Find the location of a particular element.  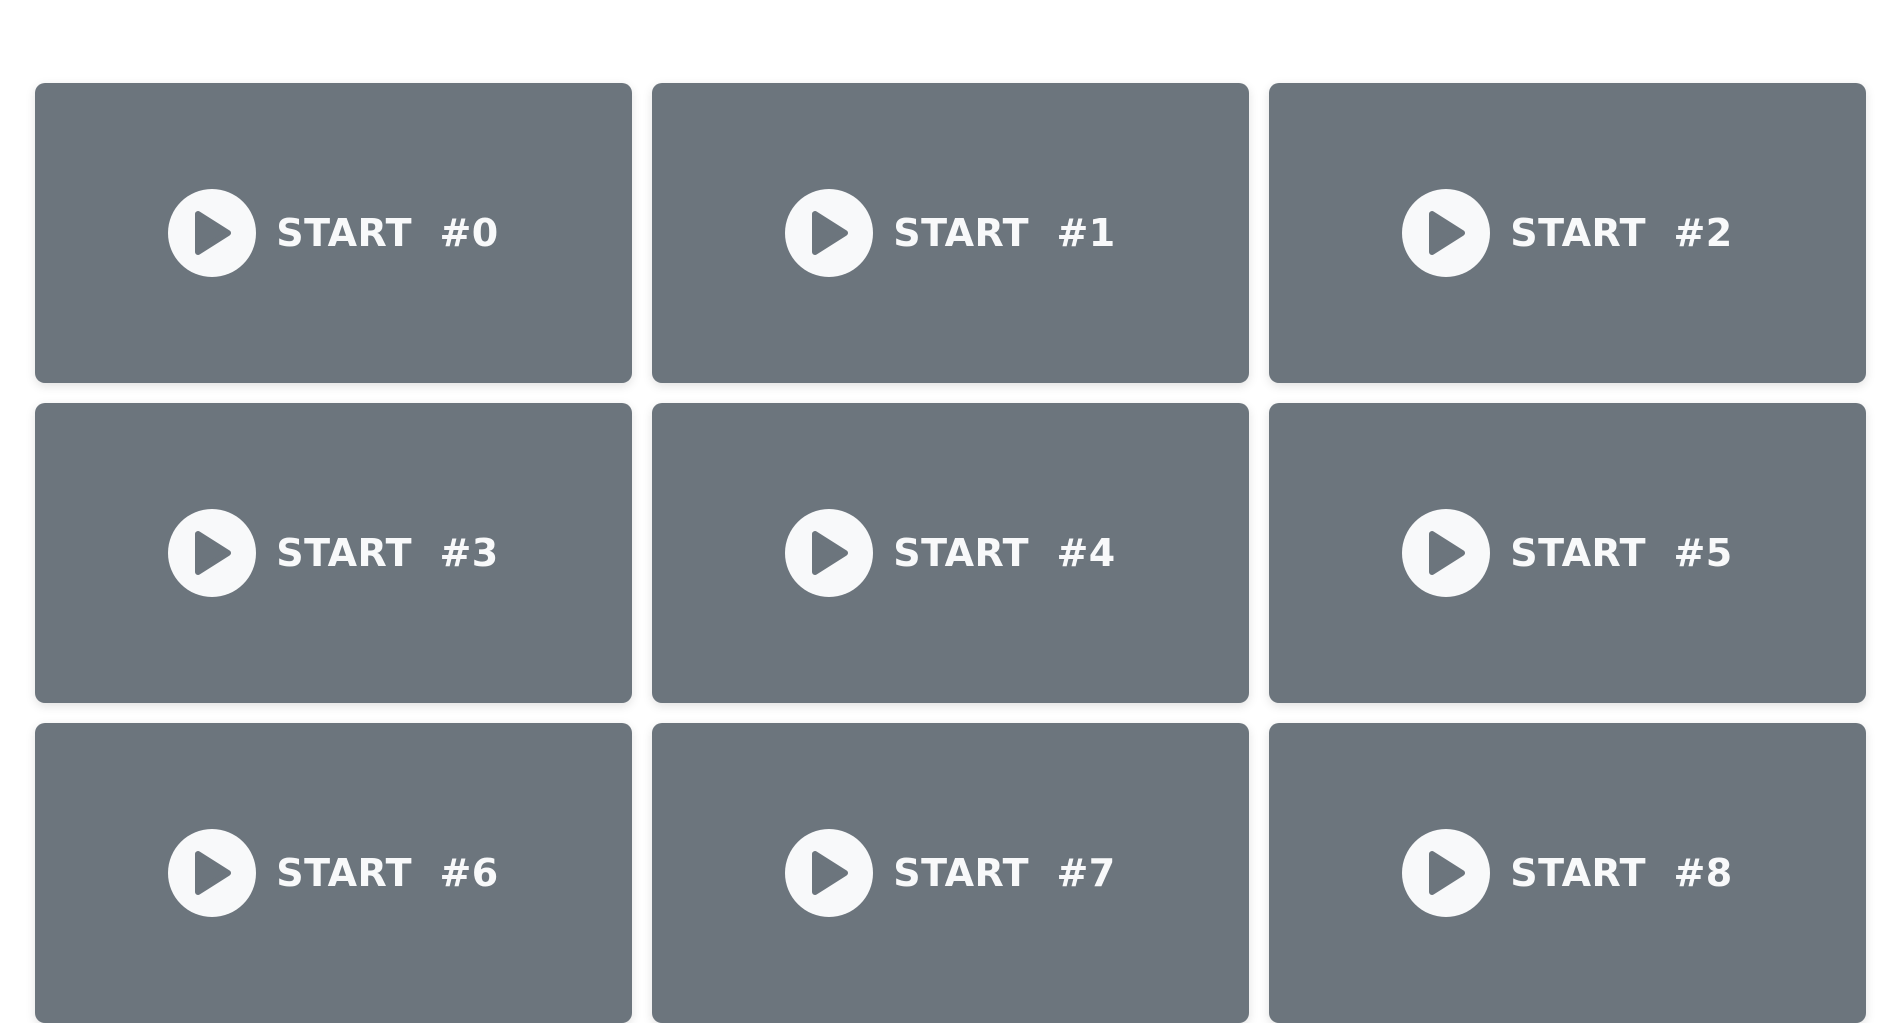

card-content: START #2 is located at coordinates (1567, 233).